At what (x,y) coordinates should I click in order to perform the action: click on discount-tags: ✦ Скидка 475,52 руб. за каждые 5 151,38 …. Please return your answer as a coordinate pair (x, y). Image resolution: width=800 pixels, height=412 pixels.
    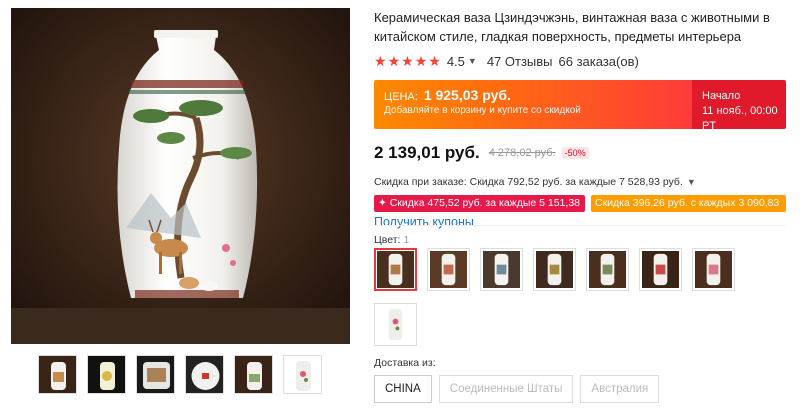
    Looking at the image, I should click on (580, 210).